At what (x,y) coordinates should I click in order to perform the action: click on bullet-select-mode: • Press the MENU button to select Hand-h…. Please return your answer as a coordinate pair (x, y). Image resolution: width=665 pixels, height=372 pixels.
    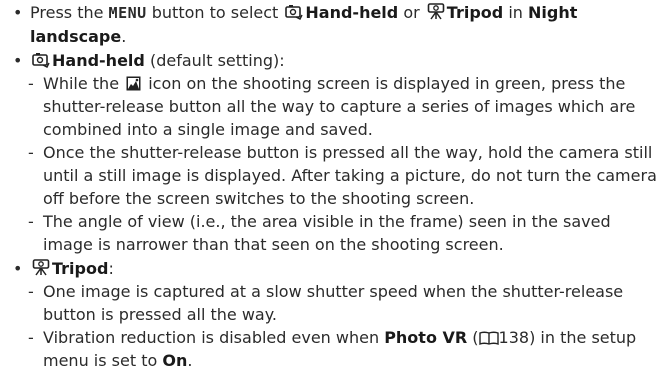
    Looking at the image, I should click on (332, 24).